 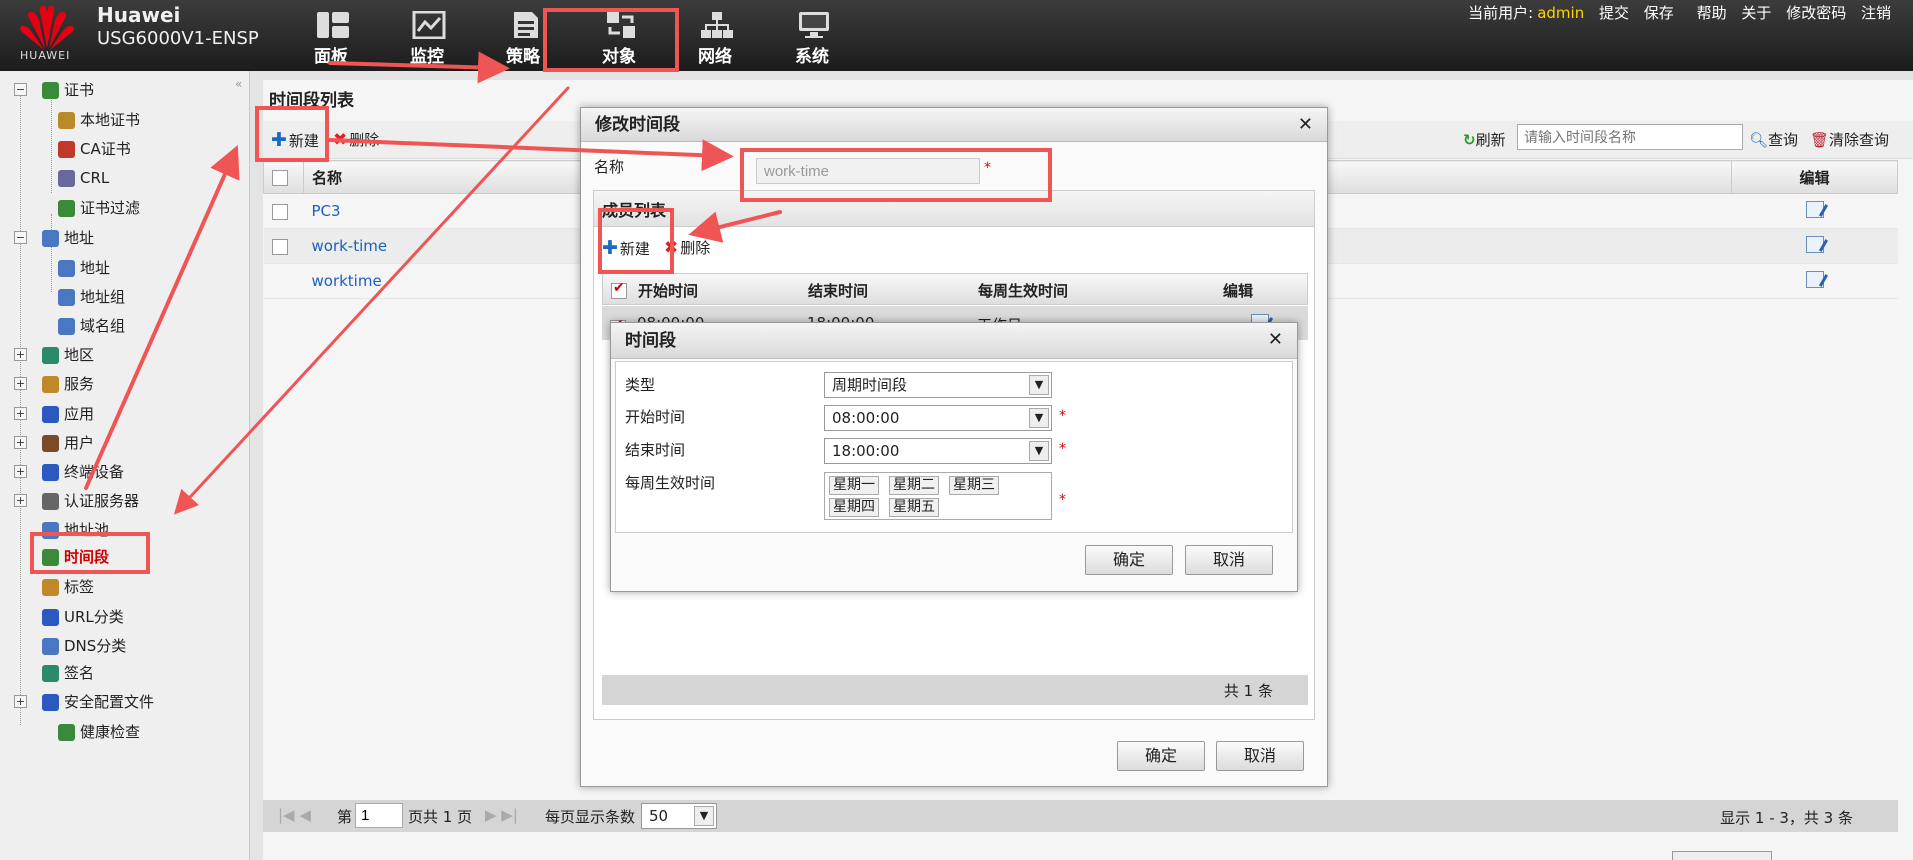 What do you see at coordinates (371, 300) in the screenshot?
I see `arrow-to-time-range` at bounding box center [371, 300].